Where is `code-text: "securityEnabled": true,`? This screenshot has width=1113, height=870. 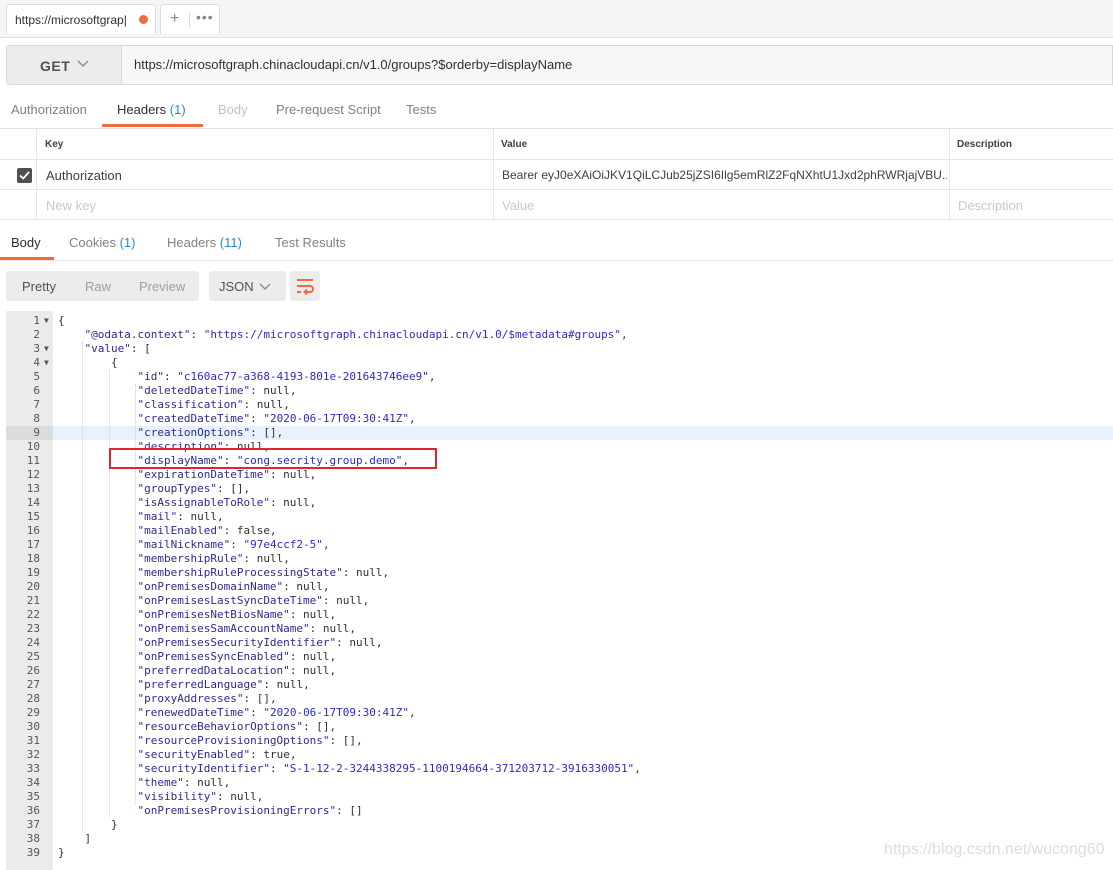
code-text: "securityEnabled": true, is located at coordinates (217, 754).